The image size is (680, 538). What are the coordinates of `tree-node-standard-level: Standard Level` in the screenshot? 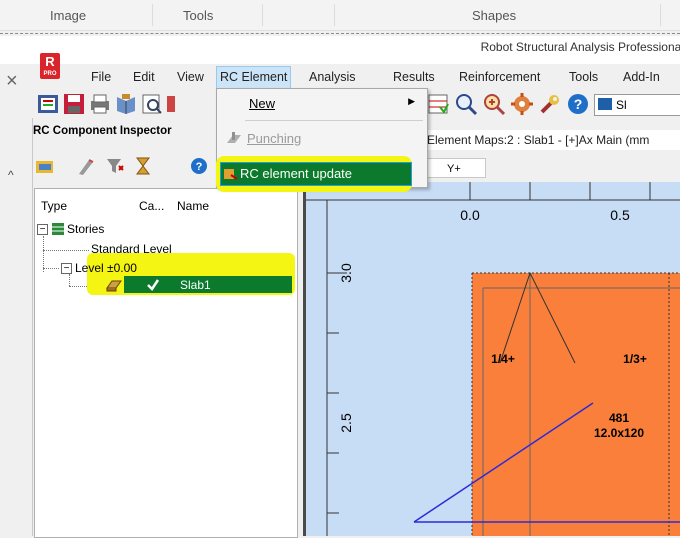 It's located at (131, 249).